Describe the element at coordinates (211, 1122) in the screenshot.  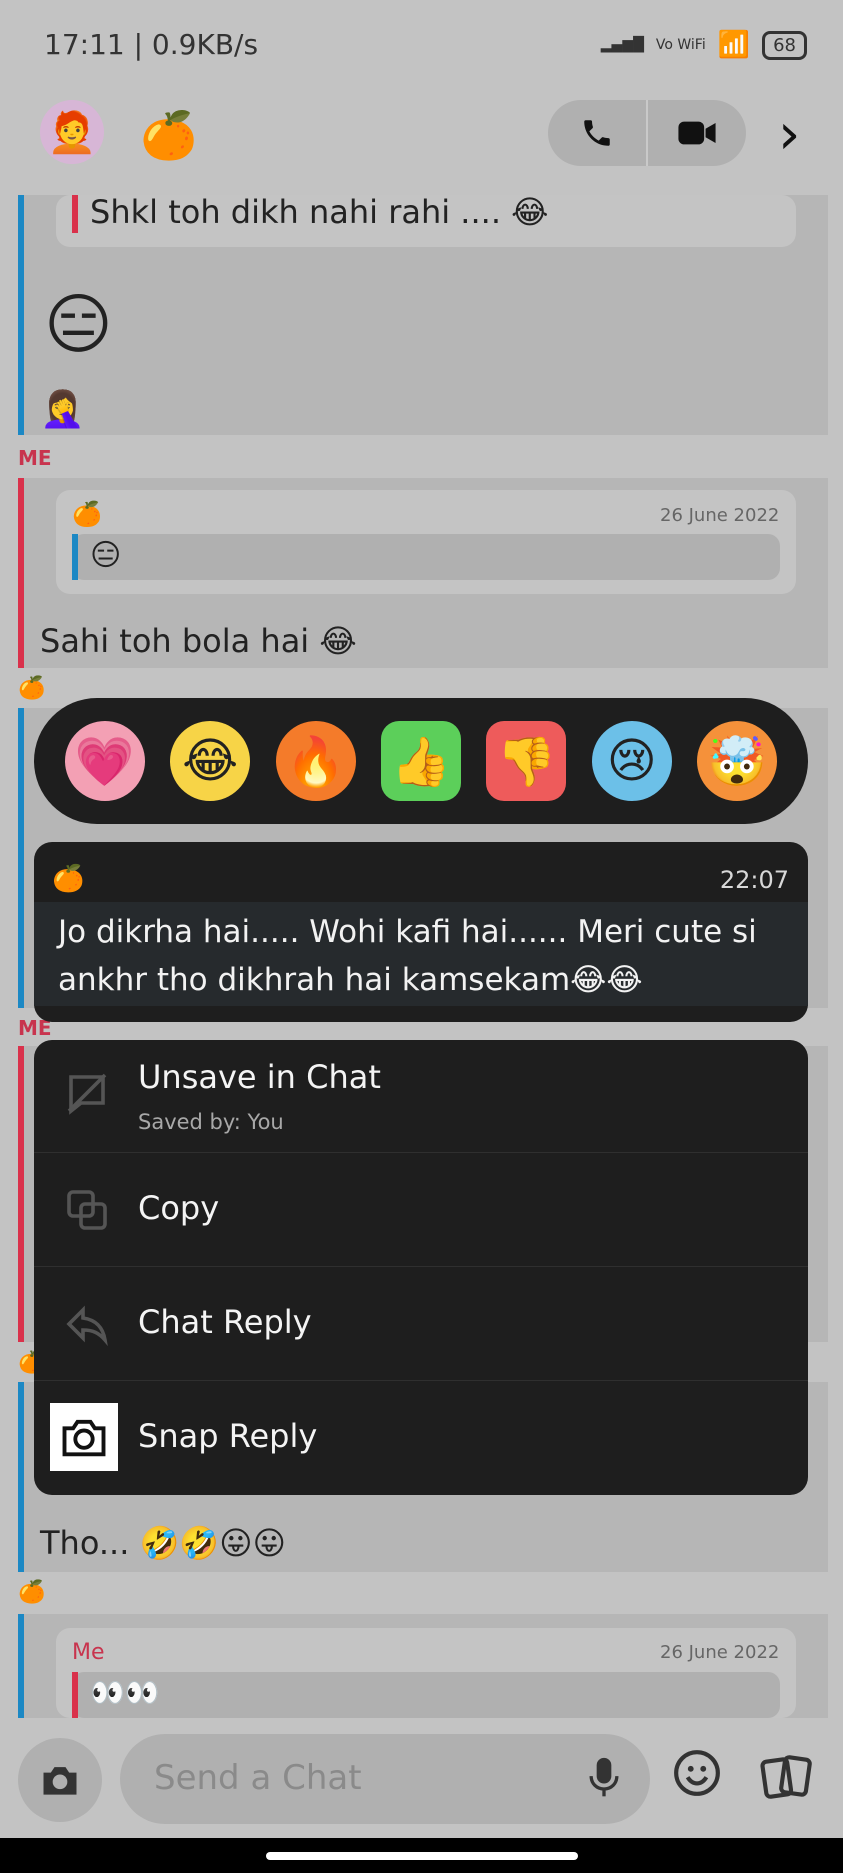
I see `menu-sublabel: Saved by: You` at that location.